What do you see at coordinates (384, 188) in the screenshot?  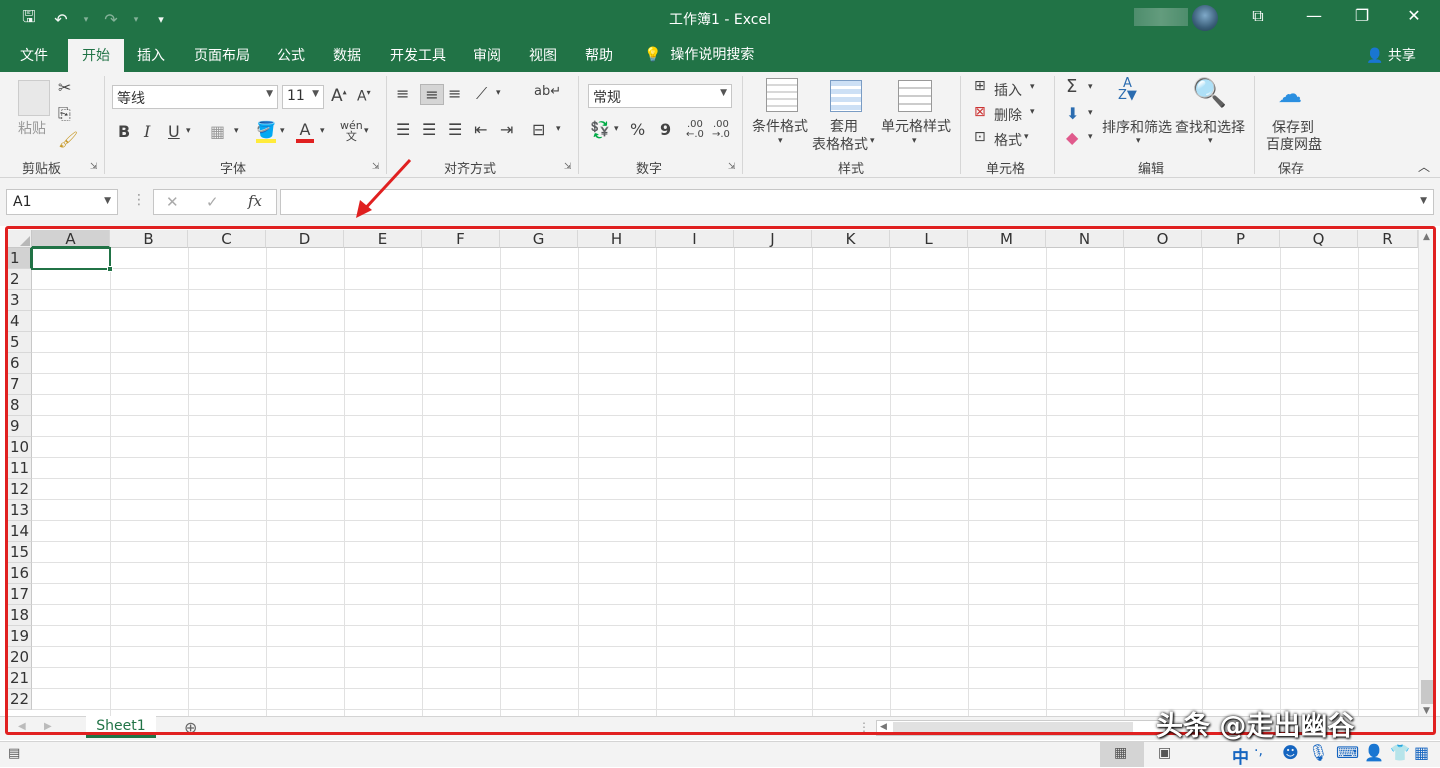 I see `annotation-arrow` at bounding box center [384, 188].